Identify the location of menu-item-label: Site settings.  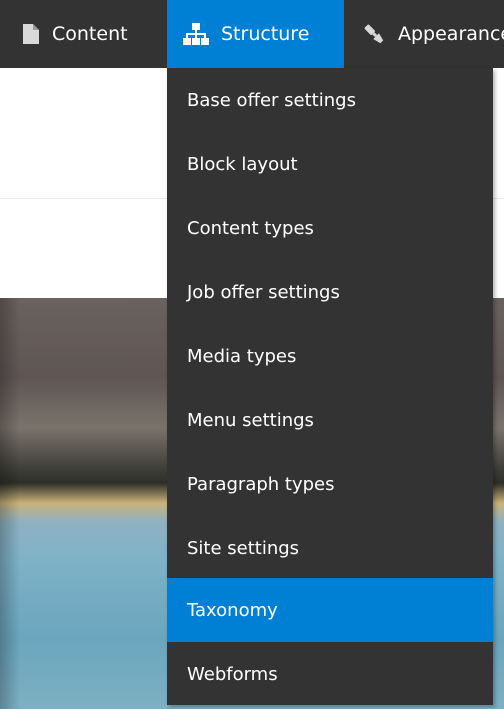
(243, 548).